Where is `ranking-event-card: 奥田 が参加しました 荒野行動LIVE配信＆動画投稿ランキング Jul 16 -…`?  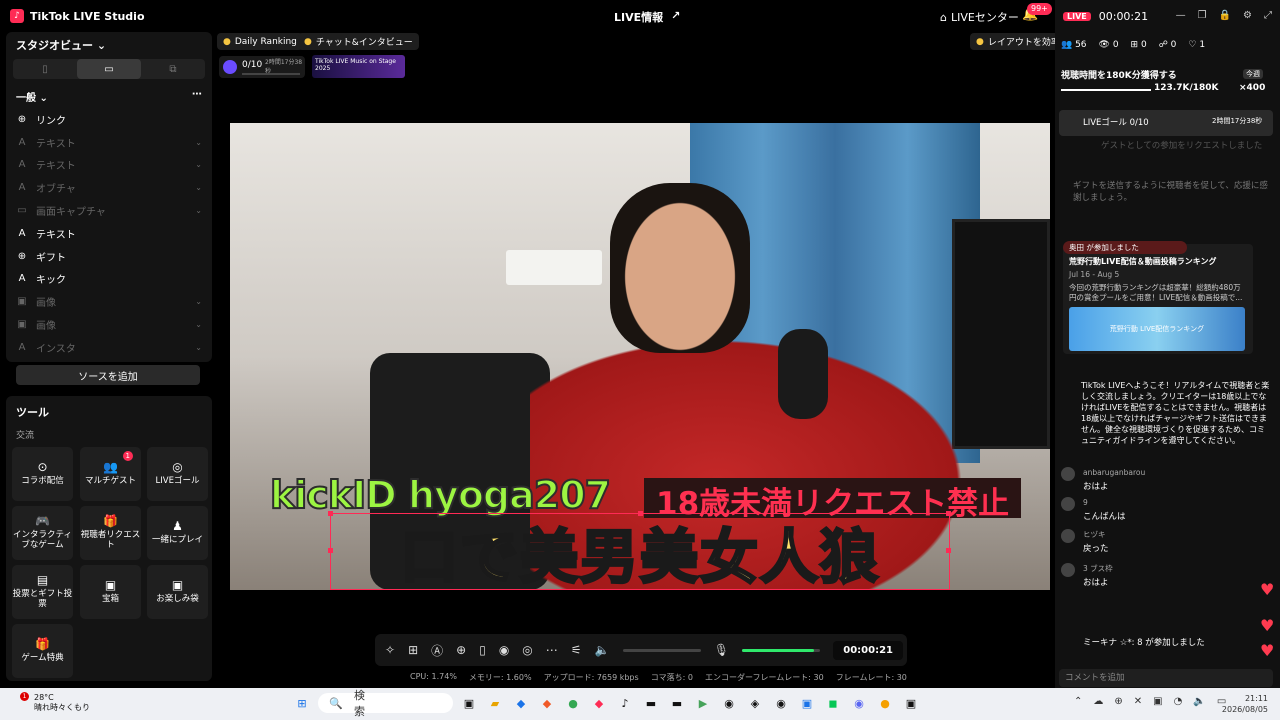 ranking-event-card: 奥田 が参加しました 荒野行動LIVE配信＆動画投稿ランキング Jul 16 -… is located at coordinates (1158, 297).